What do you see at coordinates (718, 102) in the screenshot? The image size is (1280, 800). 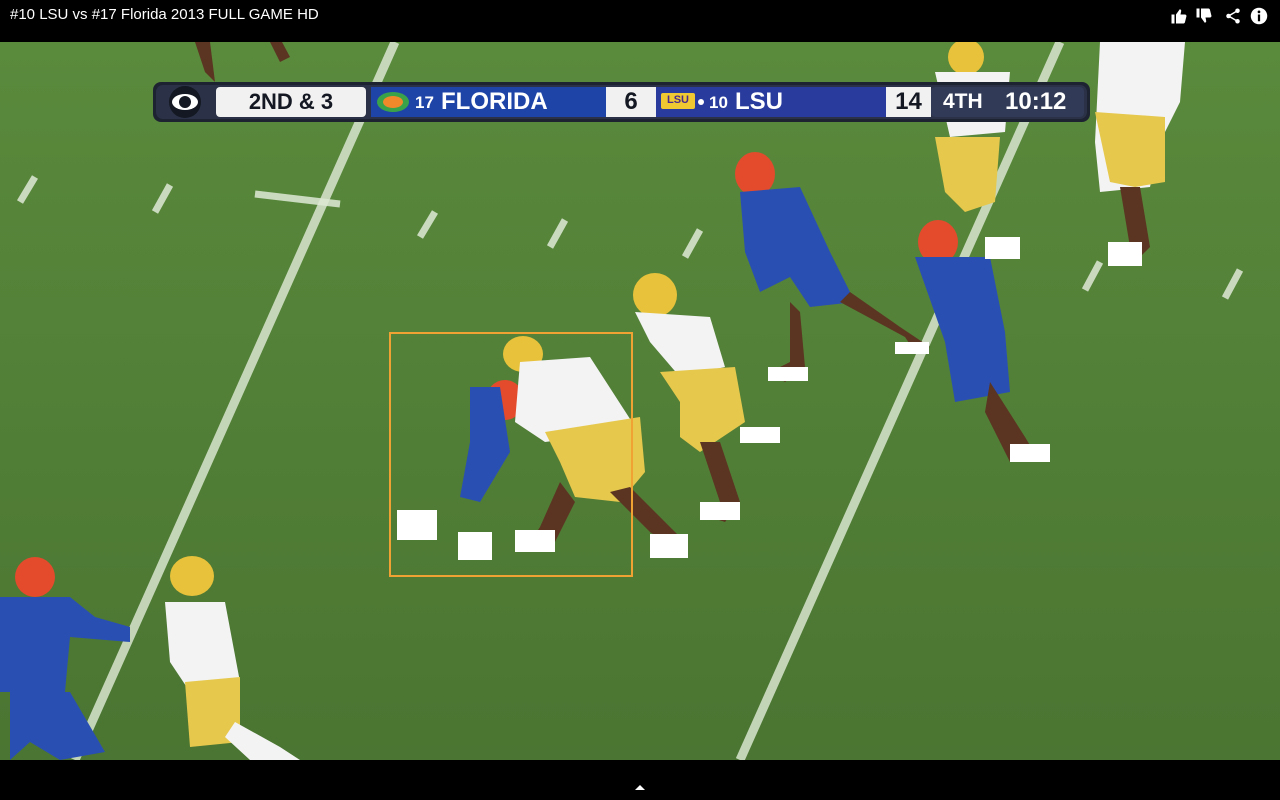 I see `team2-rank: 10` at bounding box center [718, 102].